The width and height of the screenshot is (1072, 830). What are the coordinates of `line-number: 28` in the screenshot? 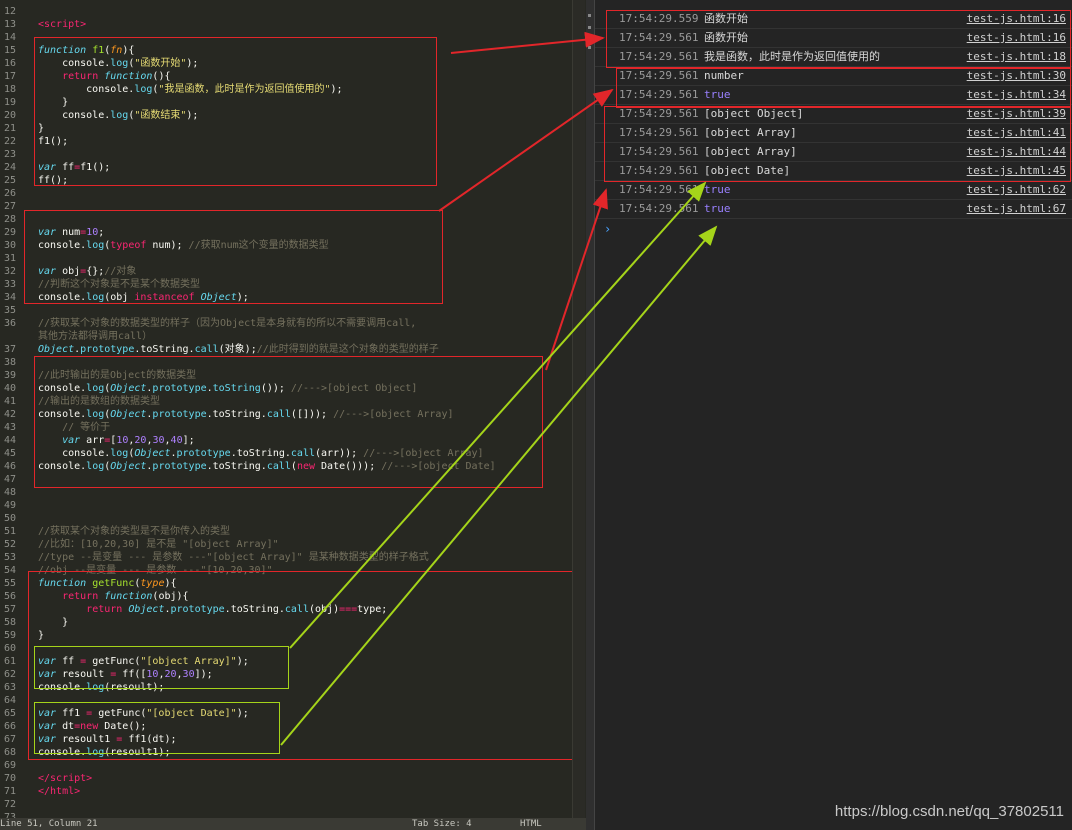 It's located at (10, 219).